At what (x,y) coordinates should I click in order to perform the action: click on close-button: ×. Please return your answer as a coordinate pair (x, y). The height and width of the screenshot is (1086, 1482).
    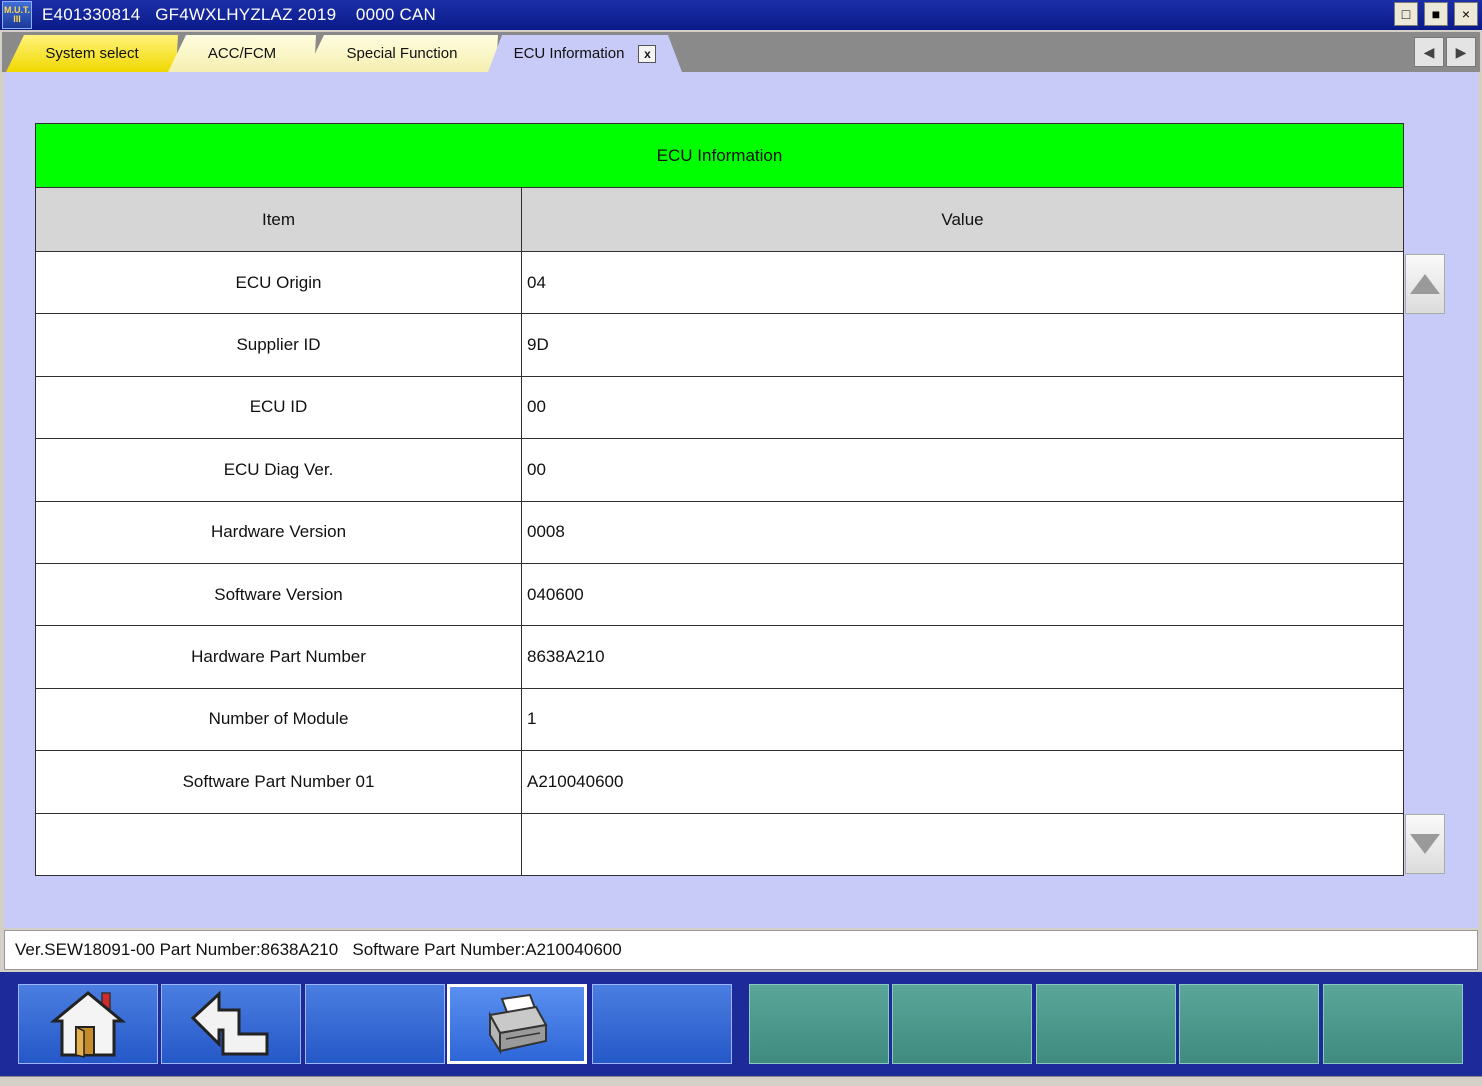
    Looking at the image, I should click on (1466, 14).